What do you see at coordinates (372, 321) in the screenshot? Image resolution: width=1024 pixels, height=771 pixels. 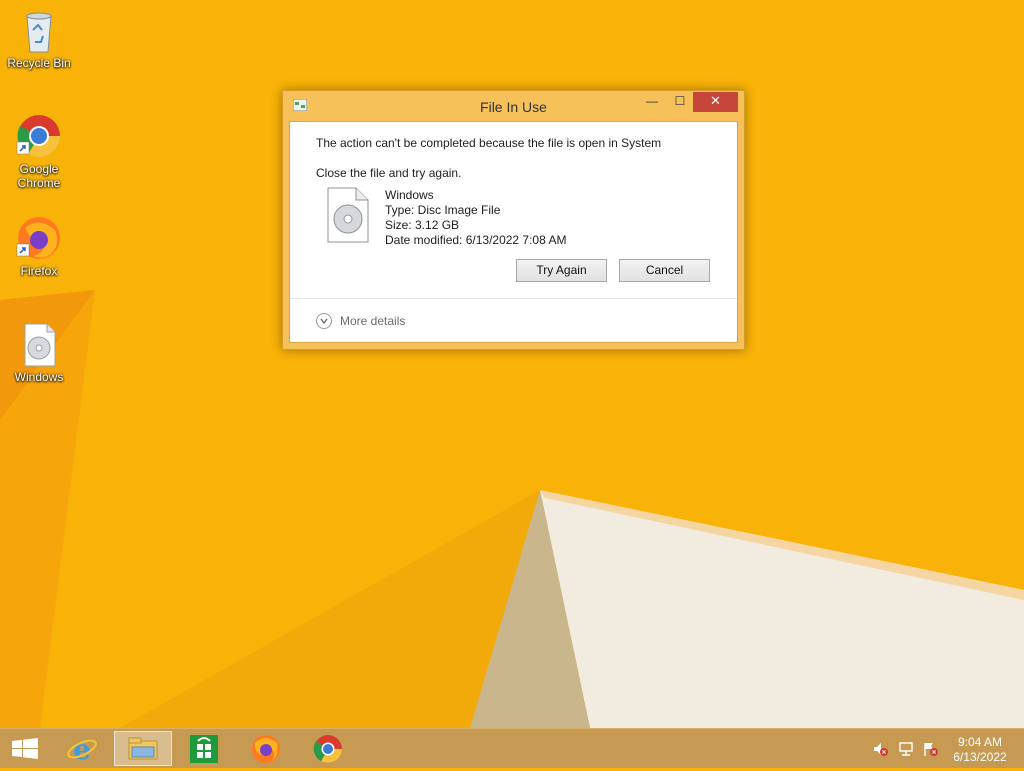 I see `more-details-toggle: More details` at bounding box center [372, 321].